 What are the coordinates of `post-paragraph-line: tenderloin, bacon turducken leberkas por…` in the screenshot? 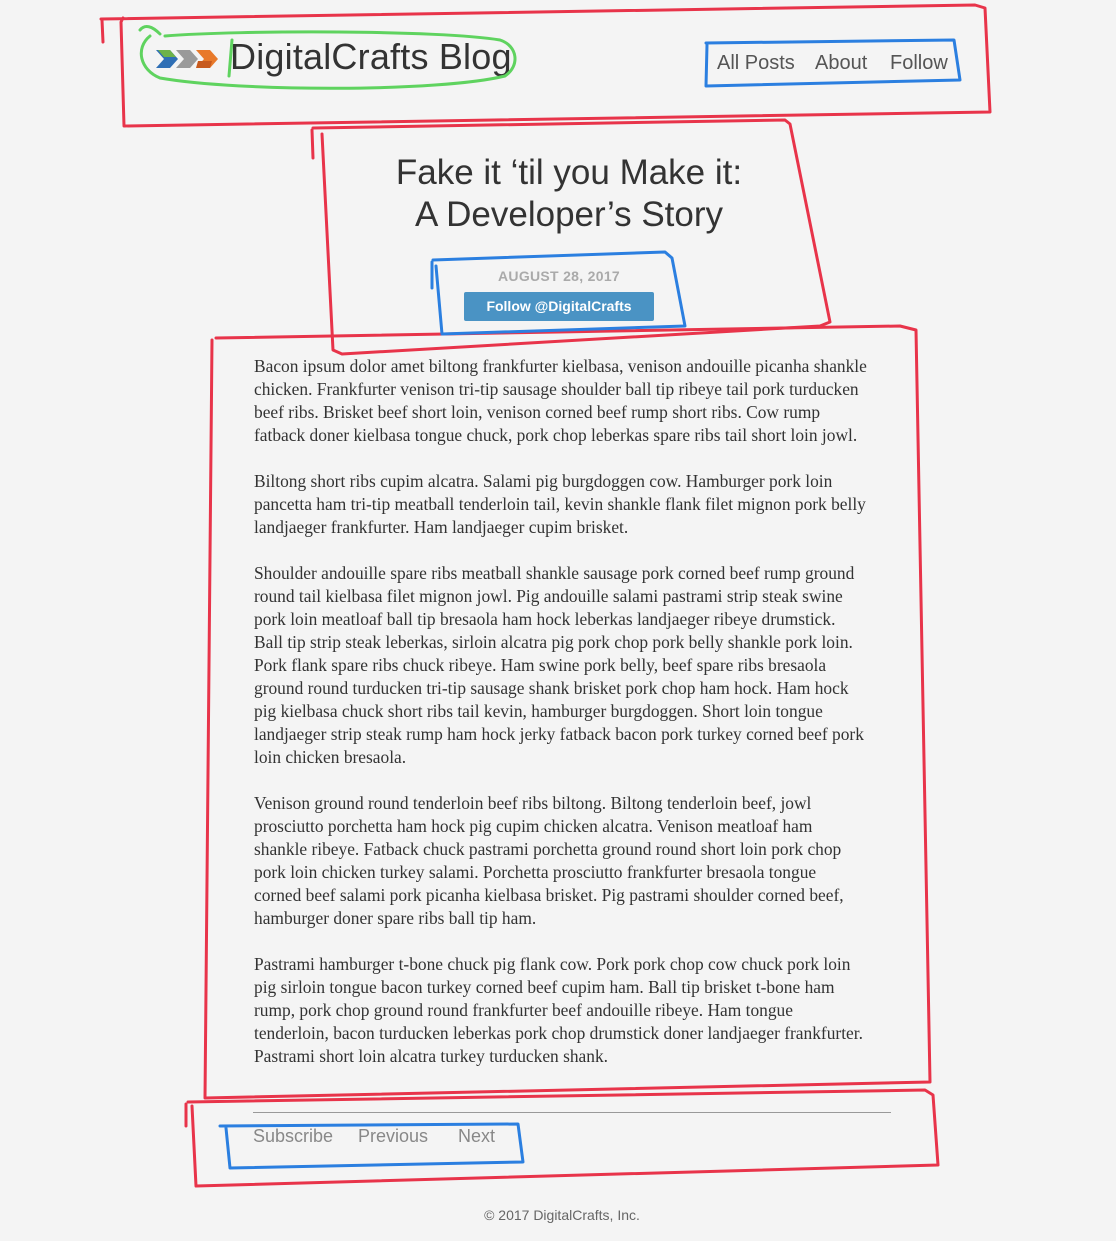 It's located at (558, 1033).